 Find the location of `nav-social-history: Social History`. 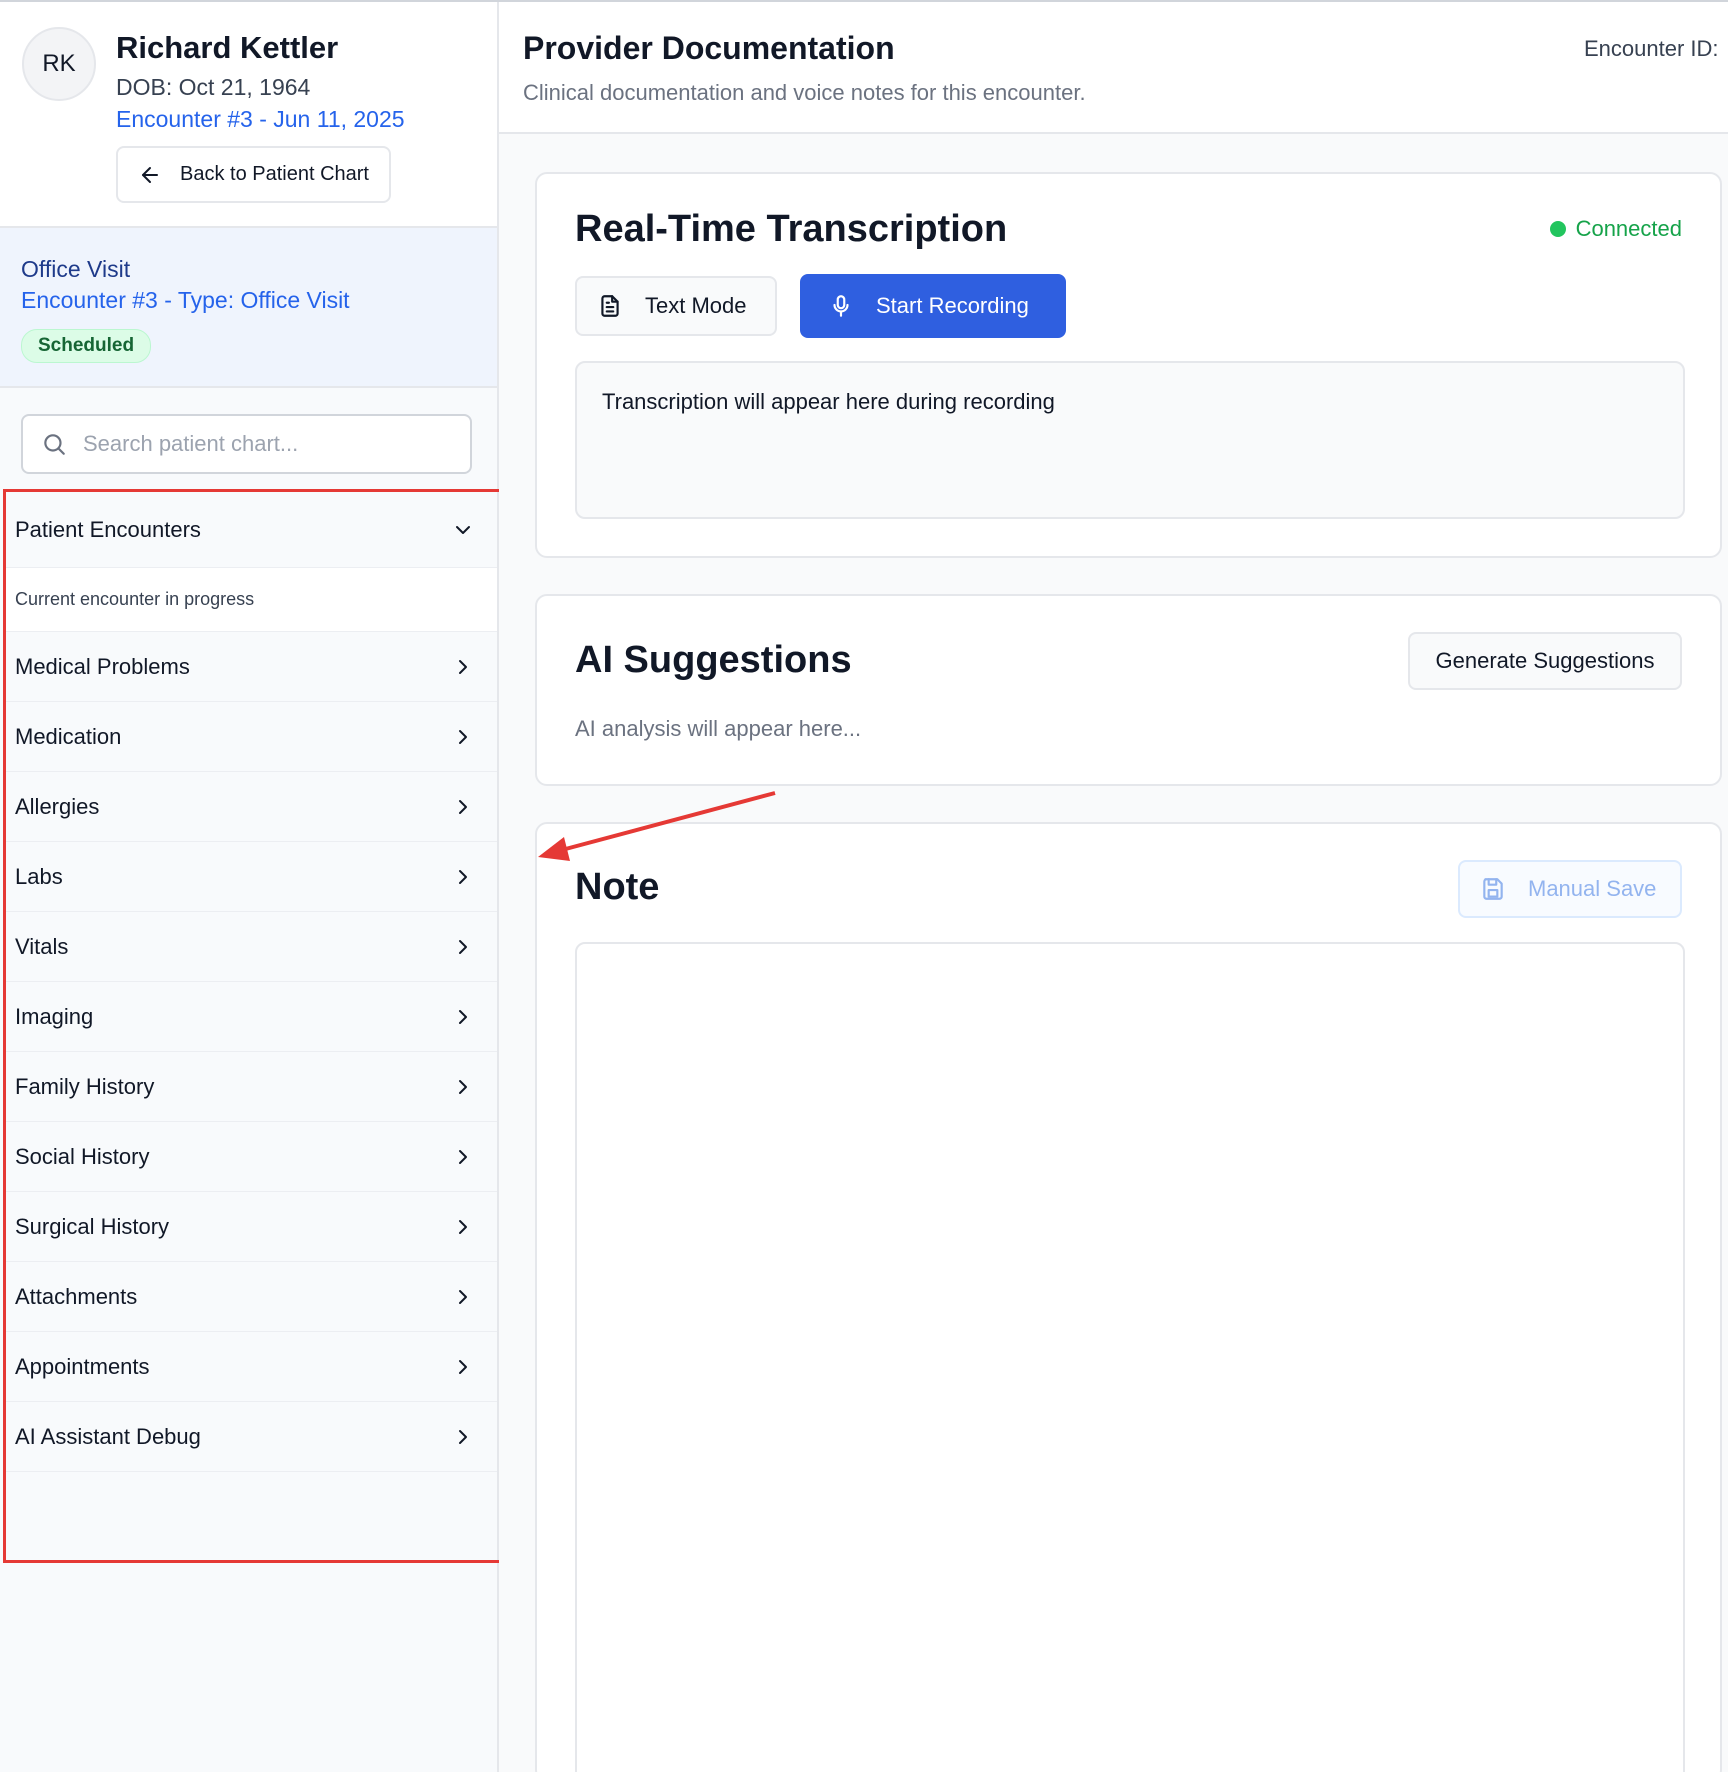

nav-social-history: Social History is located at coordinates (251, 1157).